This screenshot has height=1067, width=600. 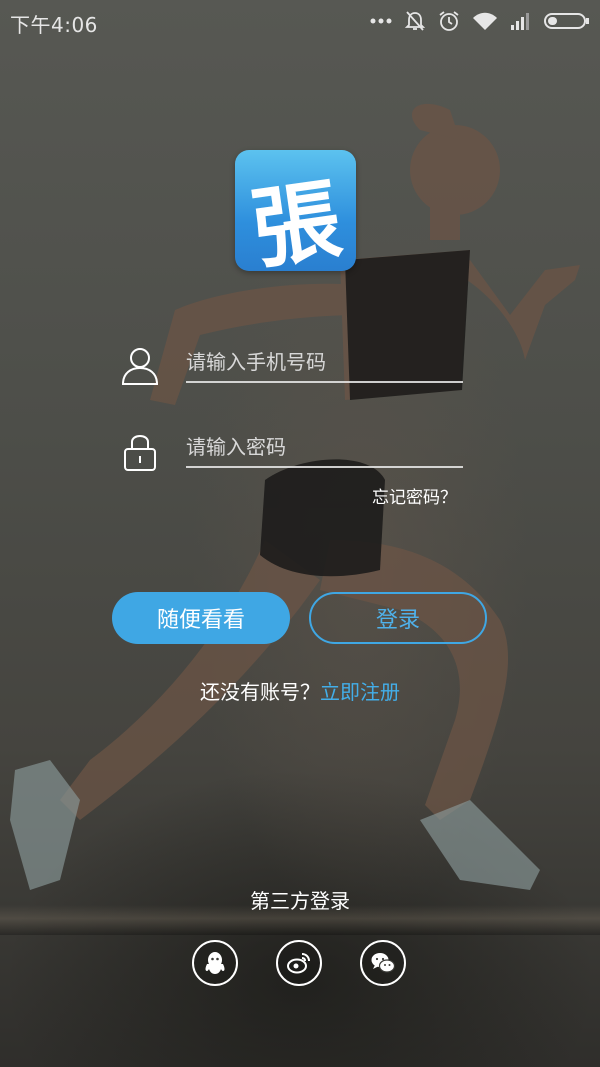 What do you see at coordinates (381, 21) in the screenshot?
I see `more-dots-icon` at bounding box center [381, 21].